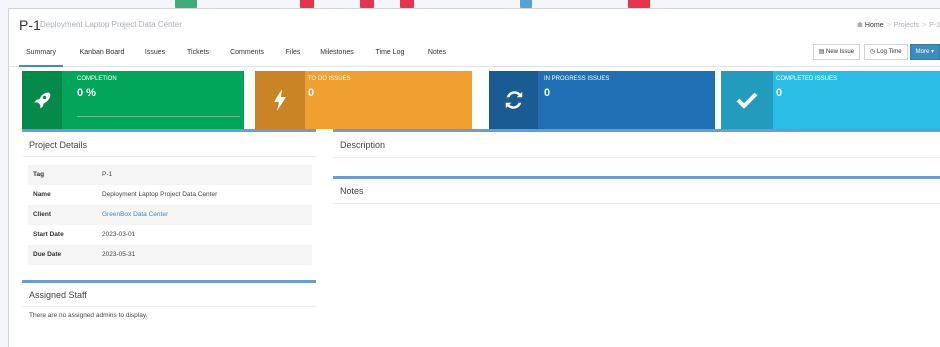  What do you see at coordinates (158, 116) in the screenshot?
I see `progress-bar` at bounding box center [158, 116].